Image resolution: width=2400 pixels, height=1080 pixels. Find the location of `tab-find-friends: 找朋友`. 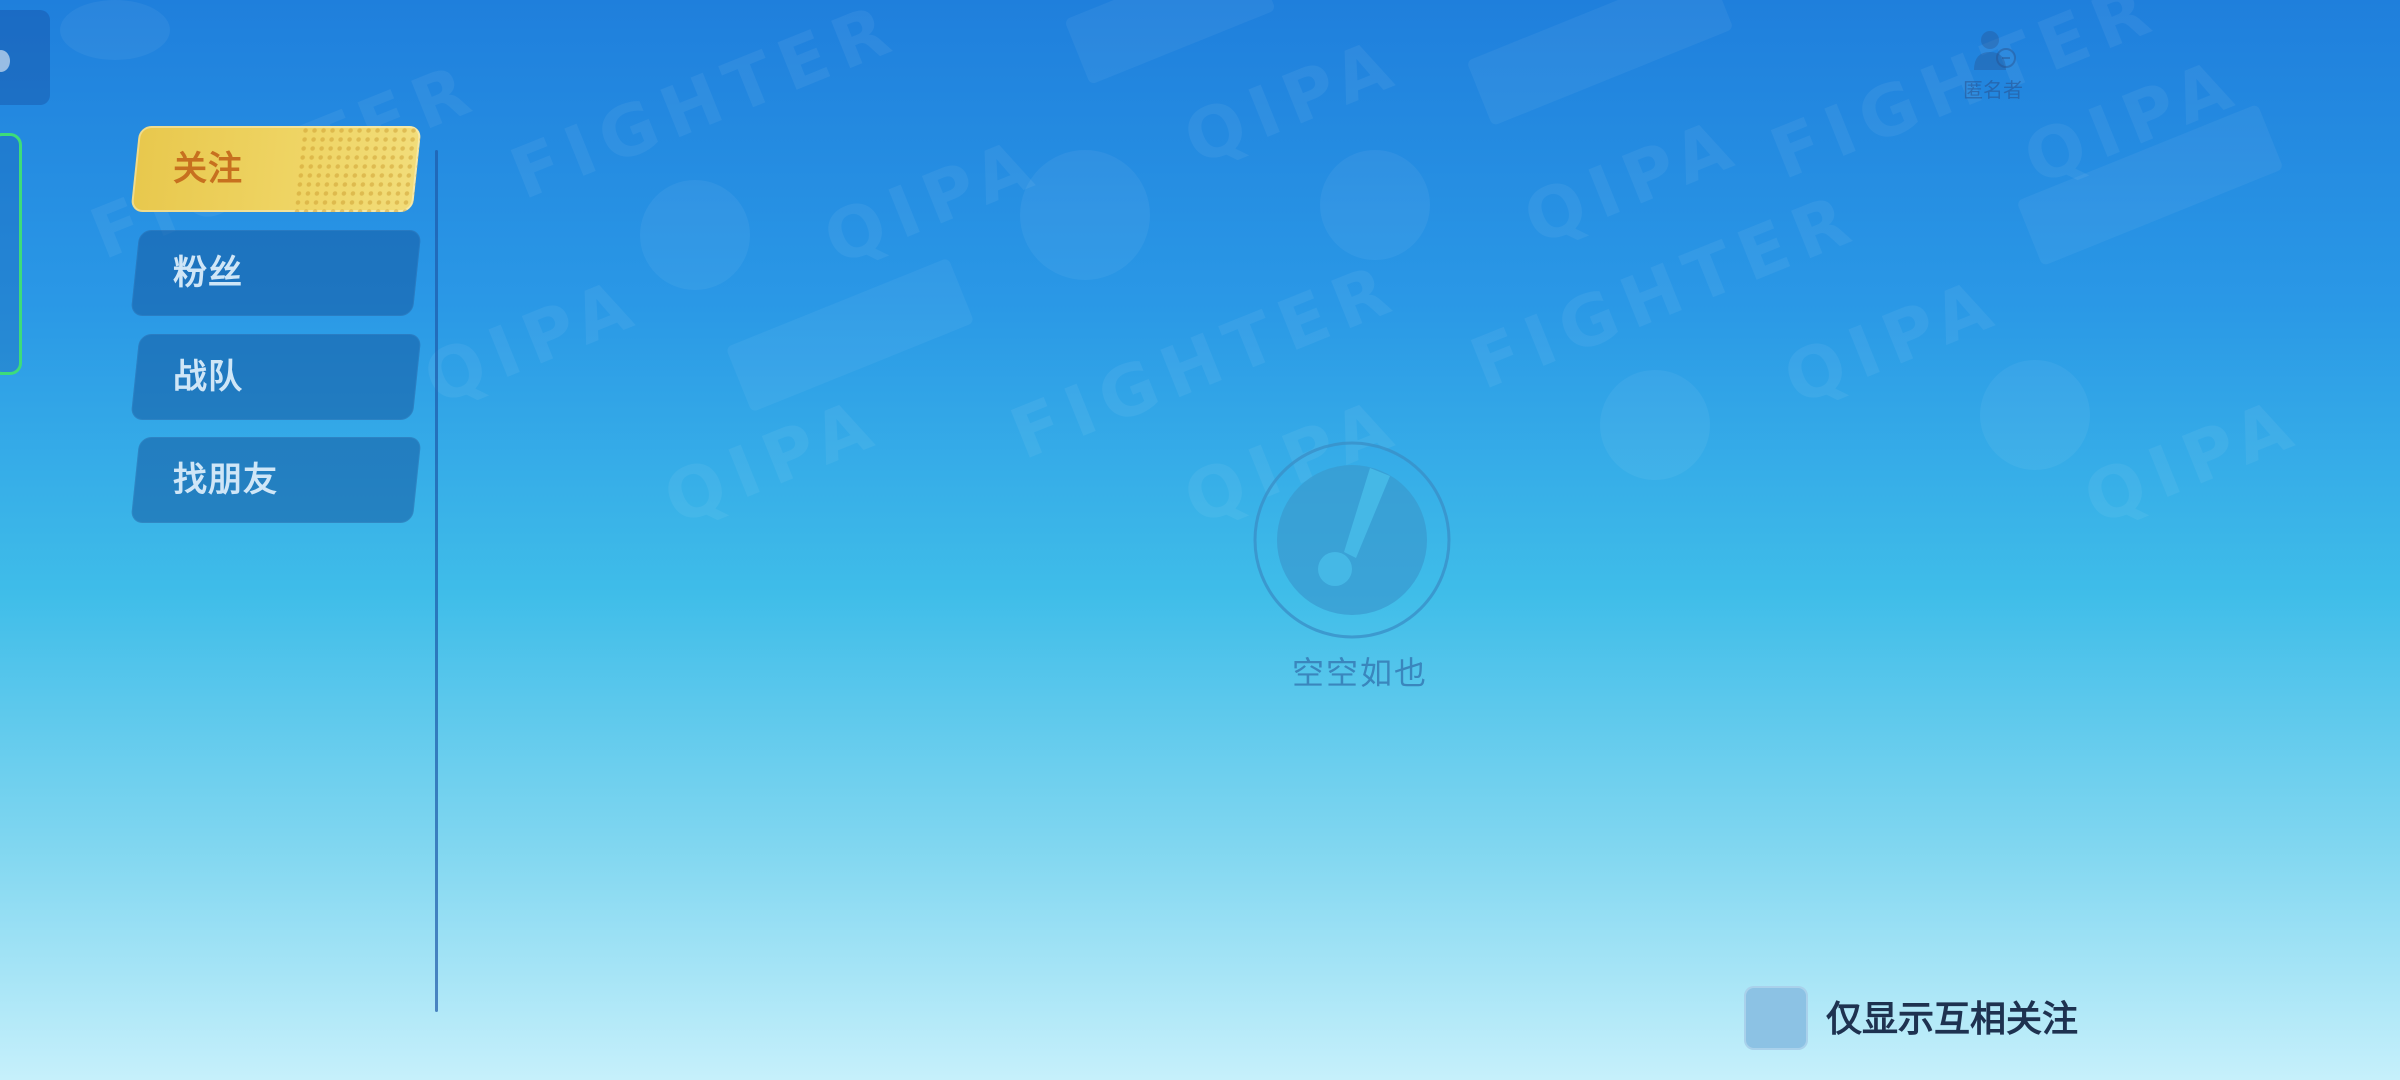

tab-find-friends: 找朋友 is located at coordinates (276, 480).